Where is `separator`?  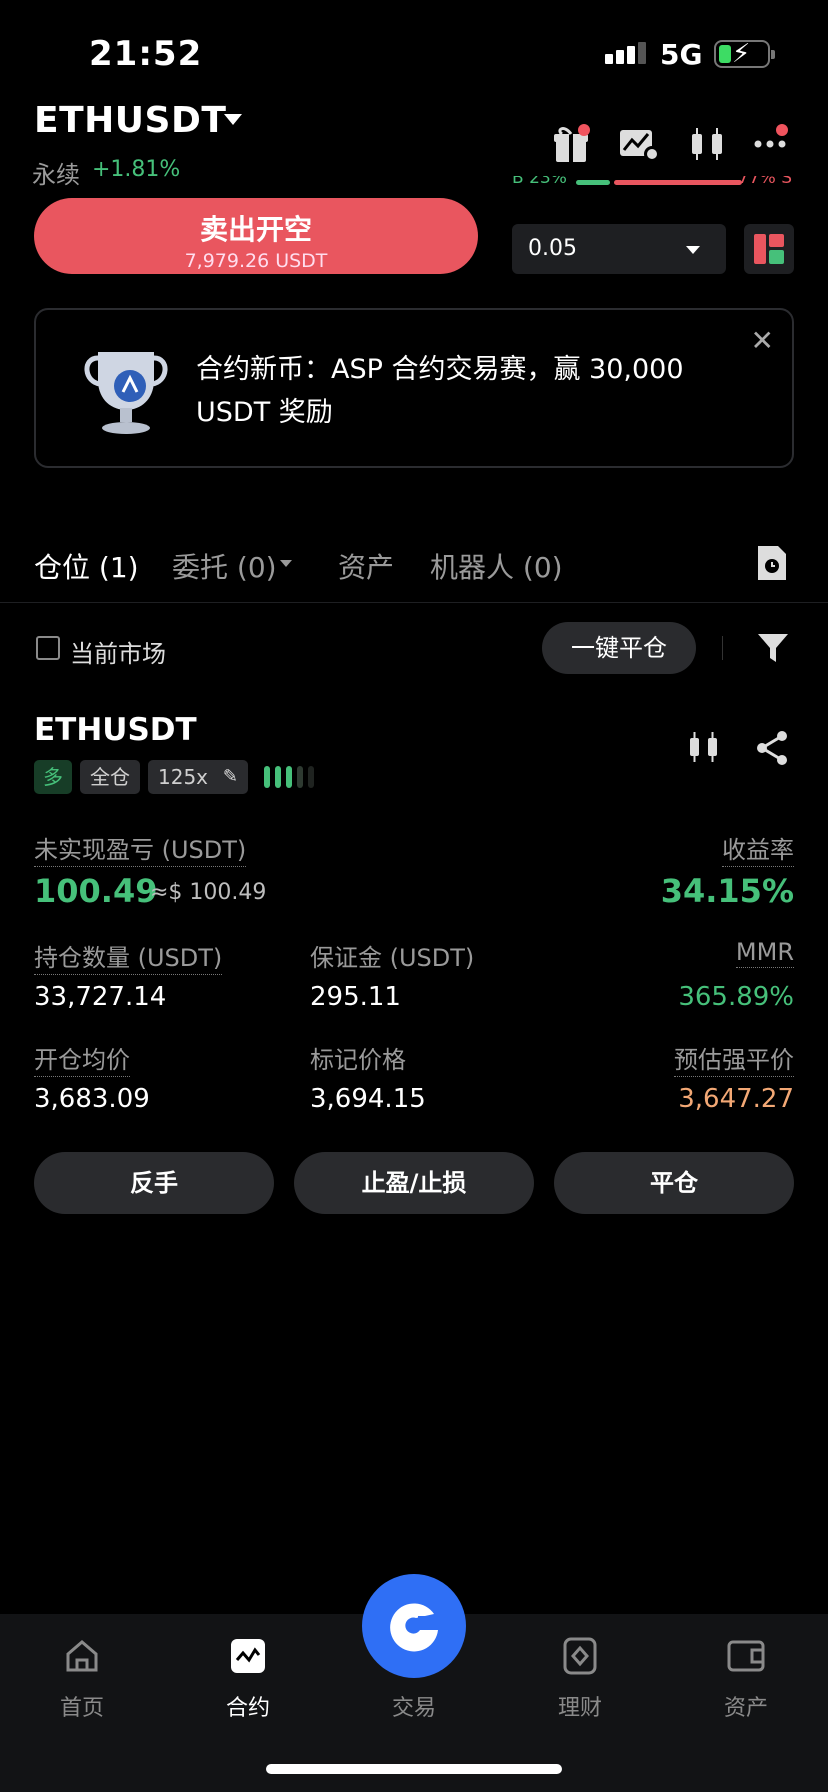
separator is located at coordinates (722, 648).